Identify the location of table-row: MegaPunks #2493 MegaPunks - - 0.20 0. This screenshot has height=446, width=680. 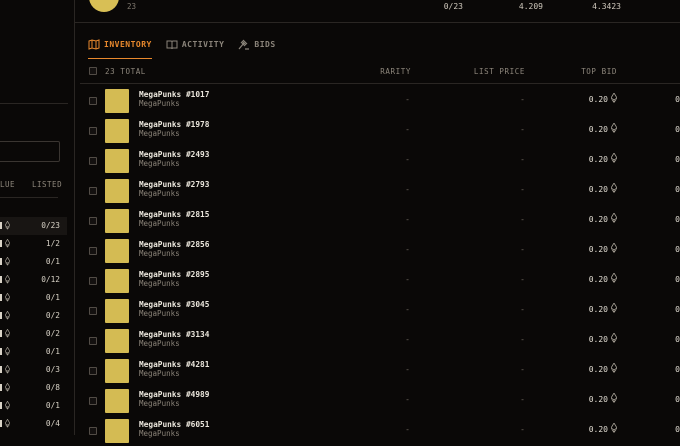
(380, 161).